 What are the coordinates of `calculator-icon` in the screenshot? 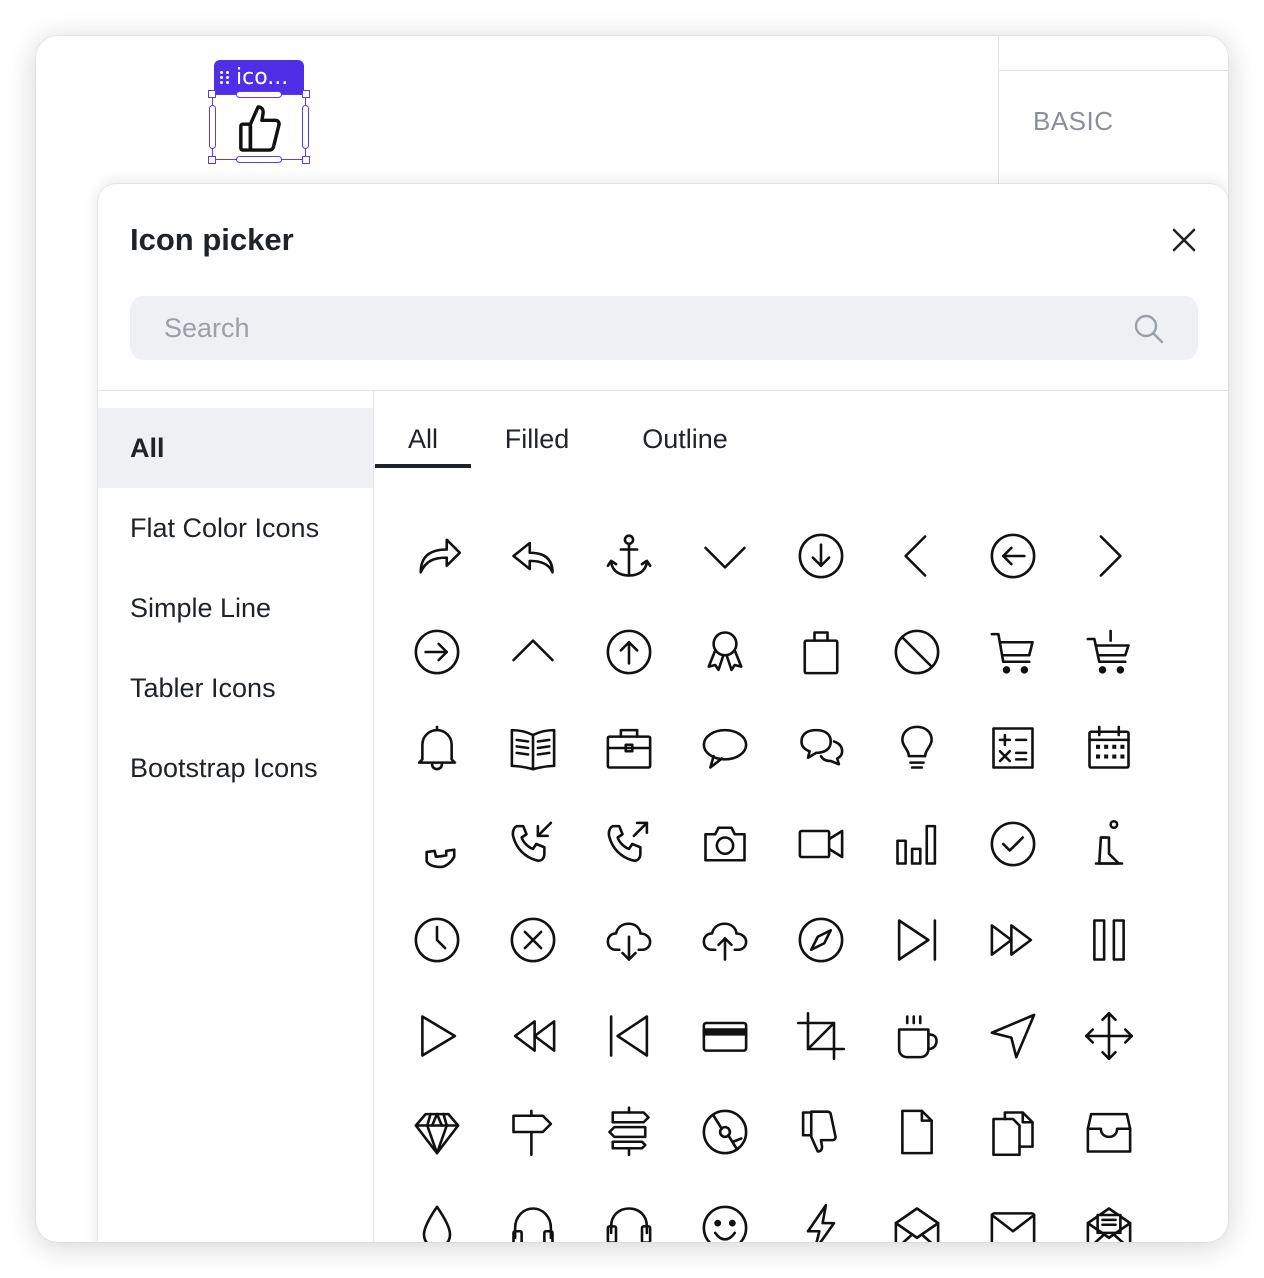 It's located at (1013, 748).